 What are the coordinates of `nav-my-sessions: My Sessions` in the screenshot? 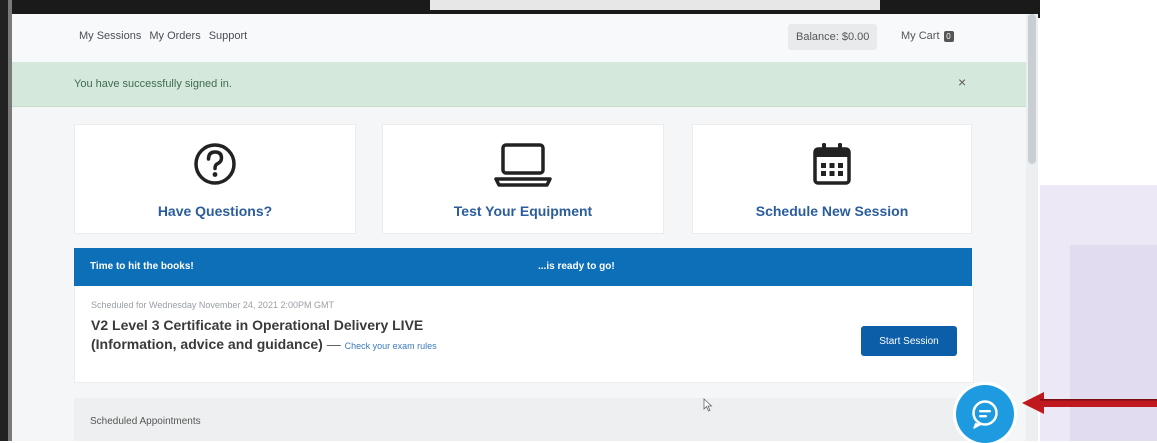 It's located at (110, 36).